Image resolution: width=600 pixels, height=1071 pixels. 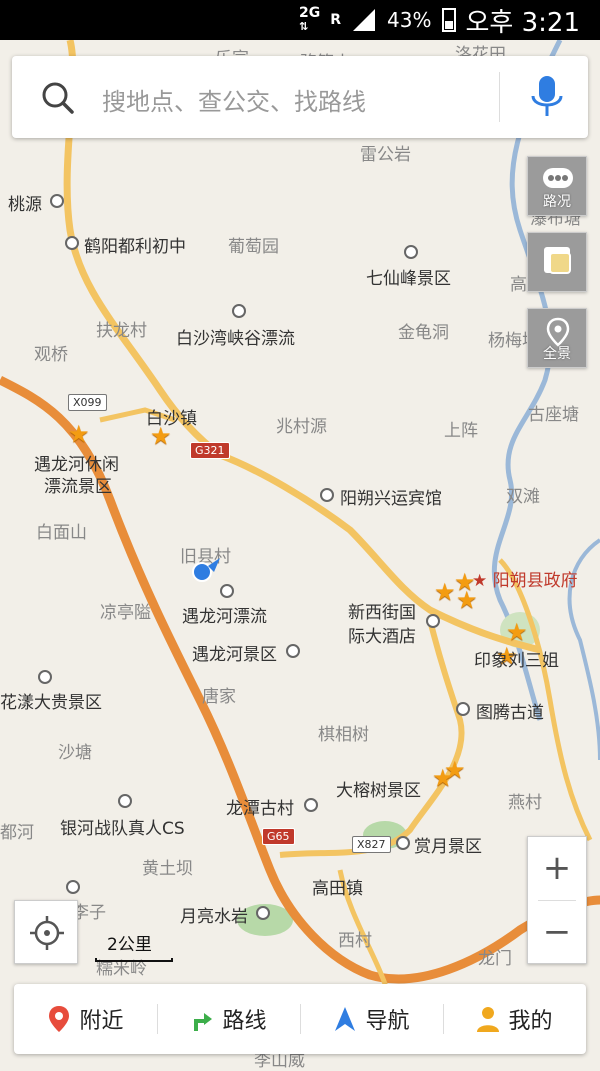 I want to click on panorama-button: 全景, so click(x=557, y=338).